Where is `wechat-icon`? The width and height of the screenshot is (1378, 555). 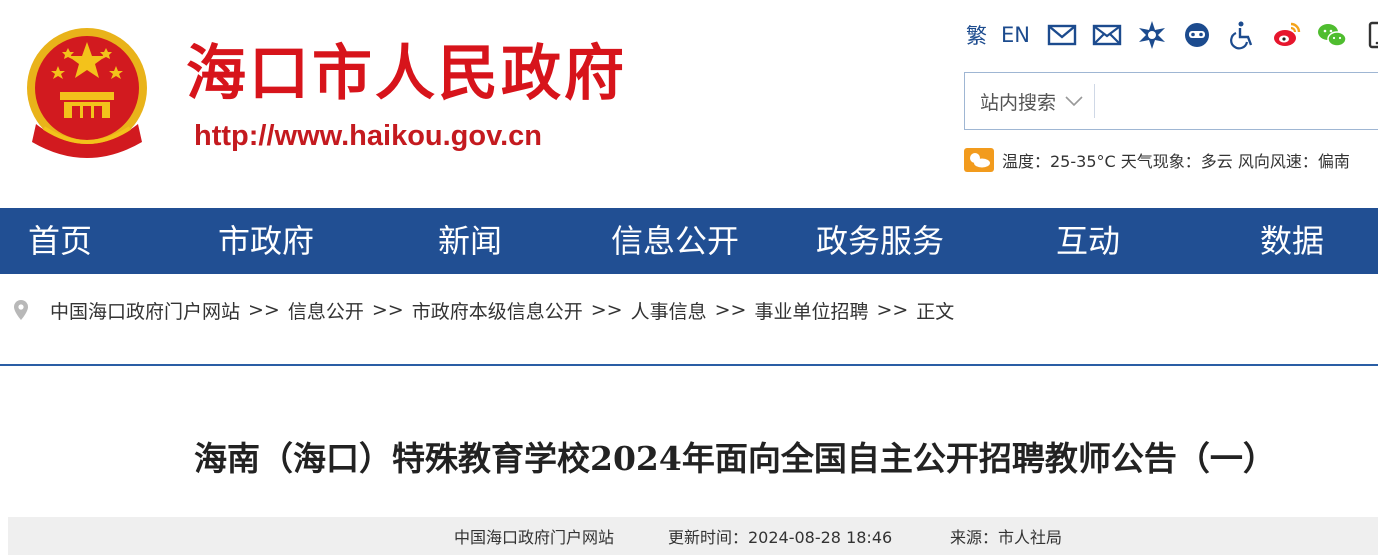 wechat-icon is located at coordinates (1332, 35).